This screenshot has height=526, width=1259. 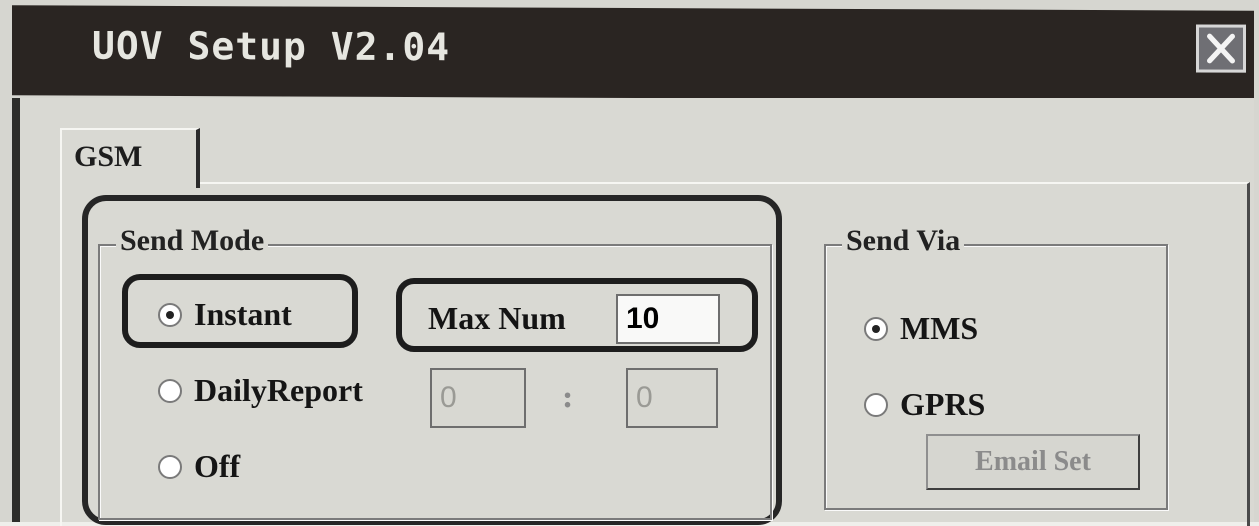 I want to click on radio-gprs: GPRS, so click(x=924, y=404).